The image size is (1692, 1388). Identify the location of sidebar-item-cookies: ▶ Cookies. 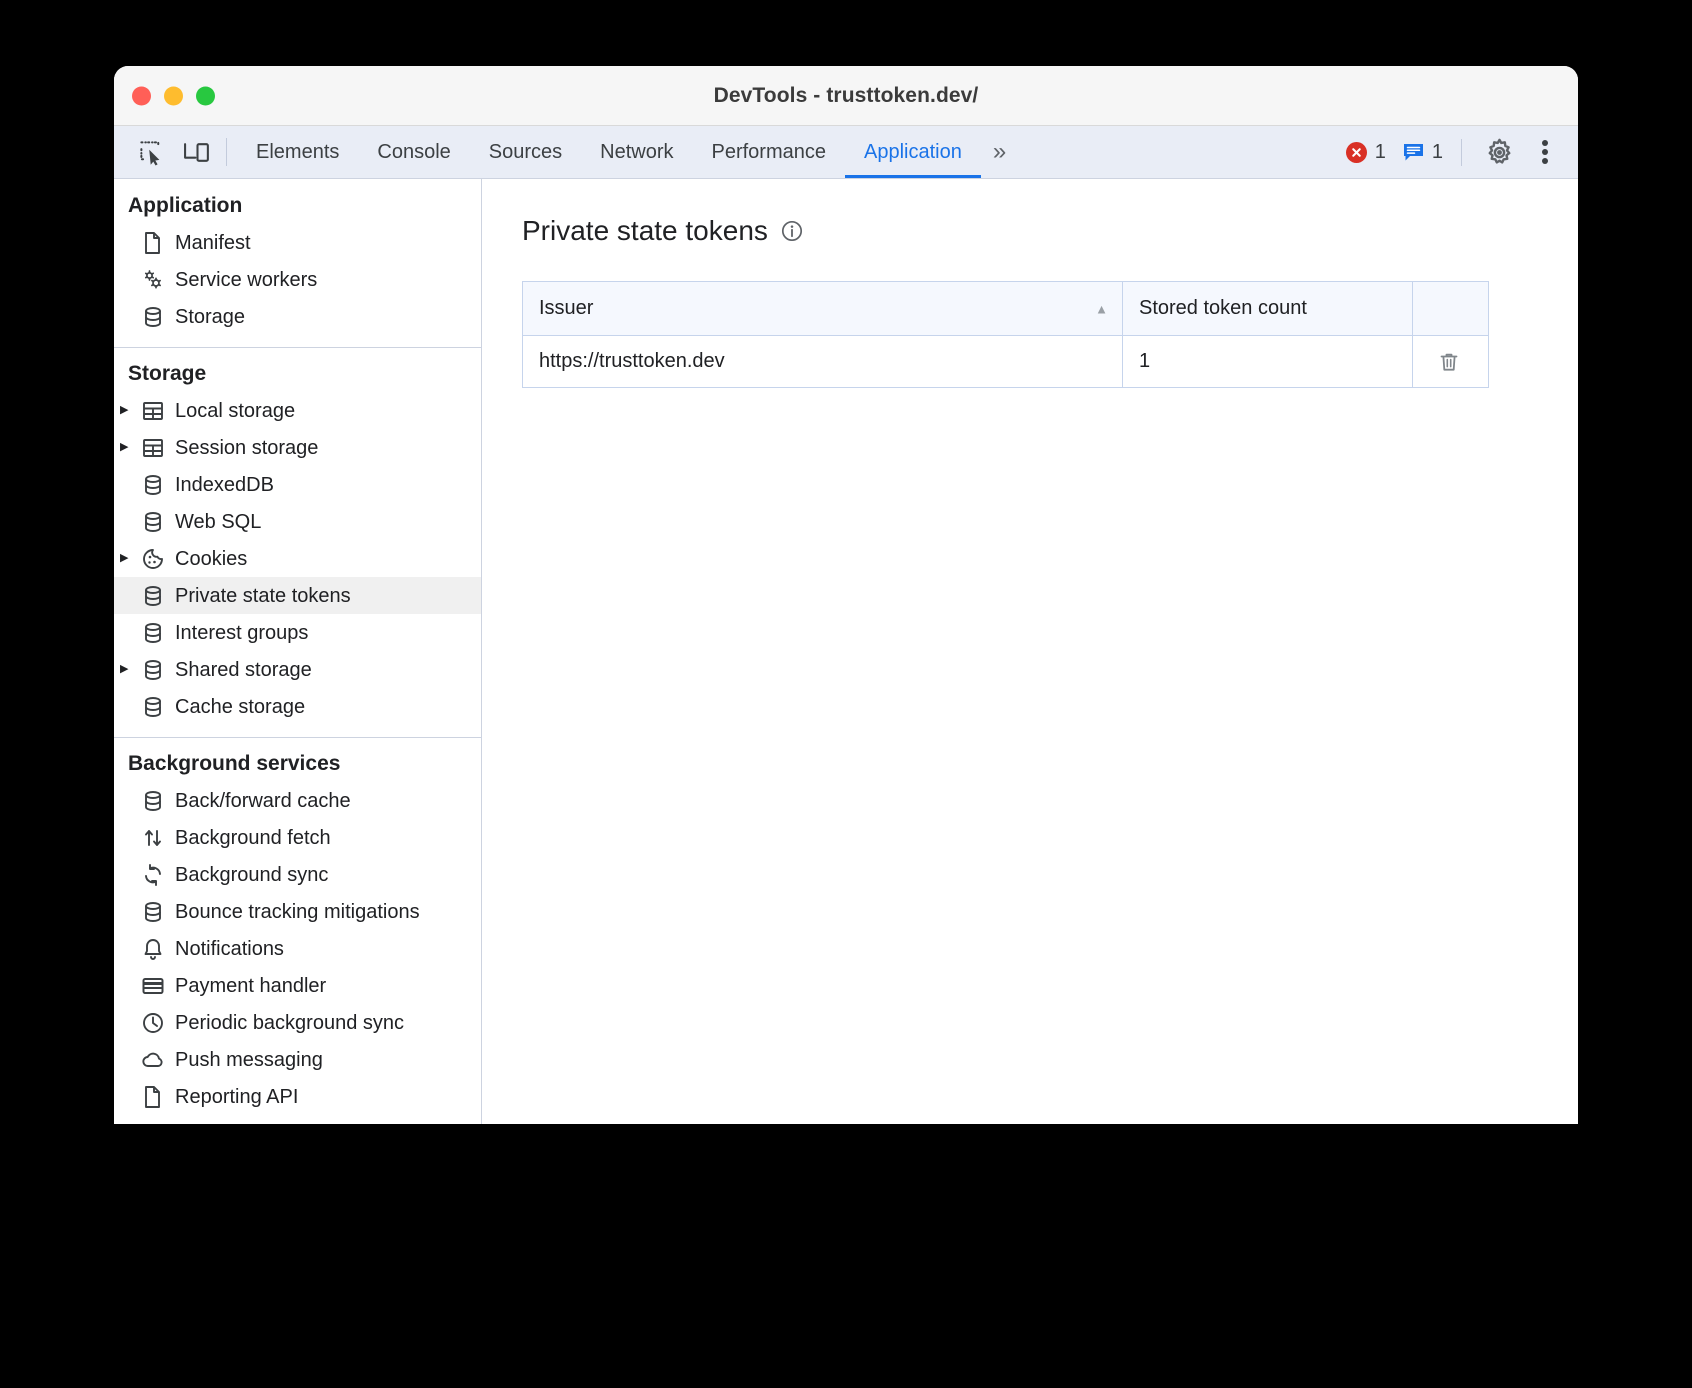
(297, 558).